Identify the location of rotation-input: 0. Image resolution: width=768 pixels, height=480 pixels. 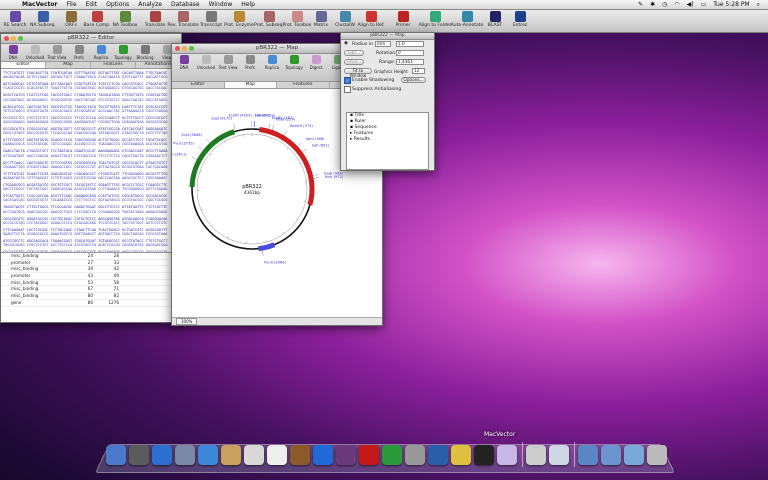
(410, 53).